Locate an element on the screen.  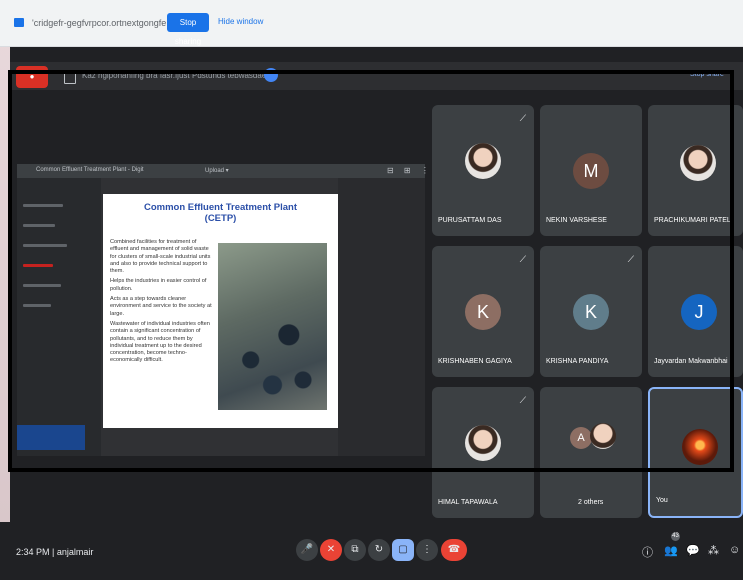
recording-indicator: ● is located at coordinates (32, 77).